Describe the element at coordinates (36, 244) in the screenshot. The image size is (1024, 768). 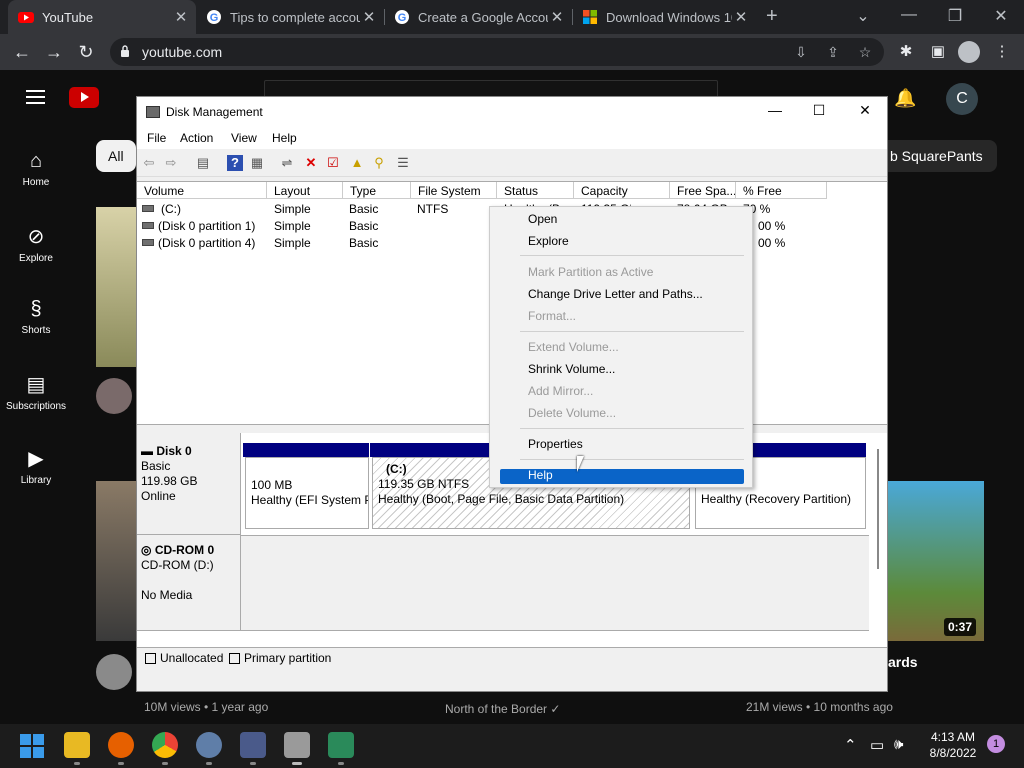
I see `guide-explore: ⊘ Explore` at that location.